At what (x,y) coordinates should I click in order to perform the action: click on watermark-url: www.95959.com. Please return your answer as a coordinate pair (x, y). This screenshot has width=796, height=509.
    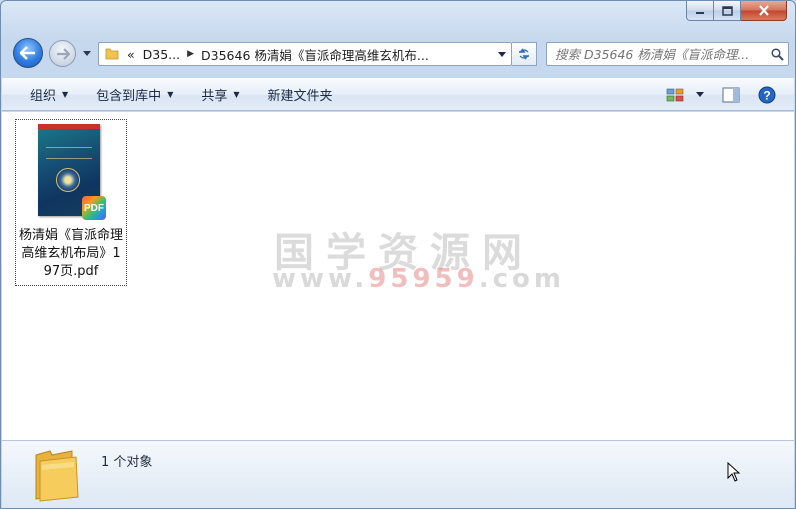
    Looking at the image, I should click on (416, 279).